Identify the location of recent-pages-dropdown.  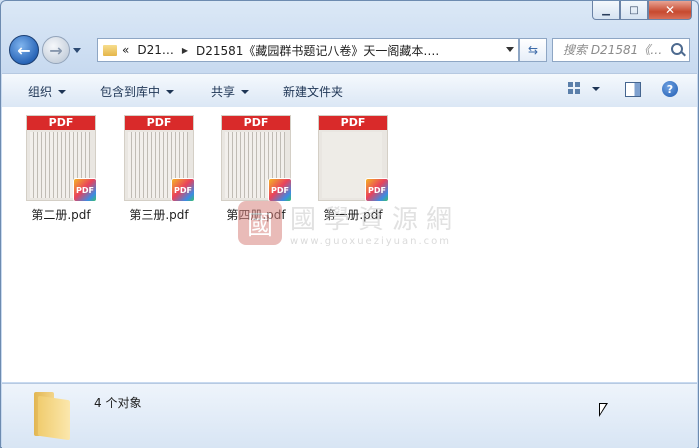
(77, 50).